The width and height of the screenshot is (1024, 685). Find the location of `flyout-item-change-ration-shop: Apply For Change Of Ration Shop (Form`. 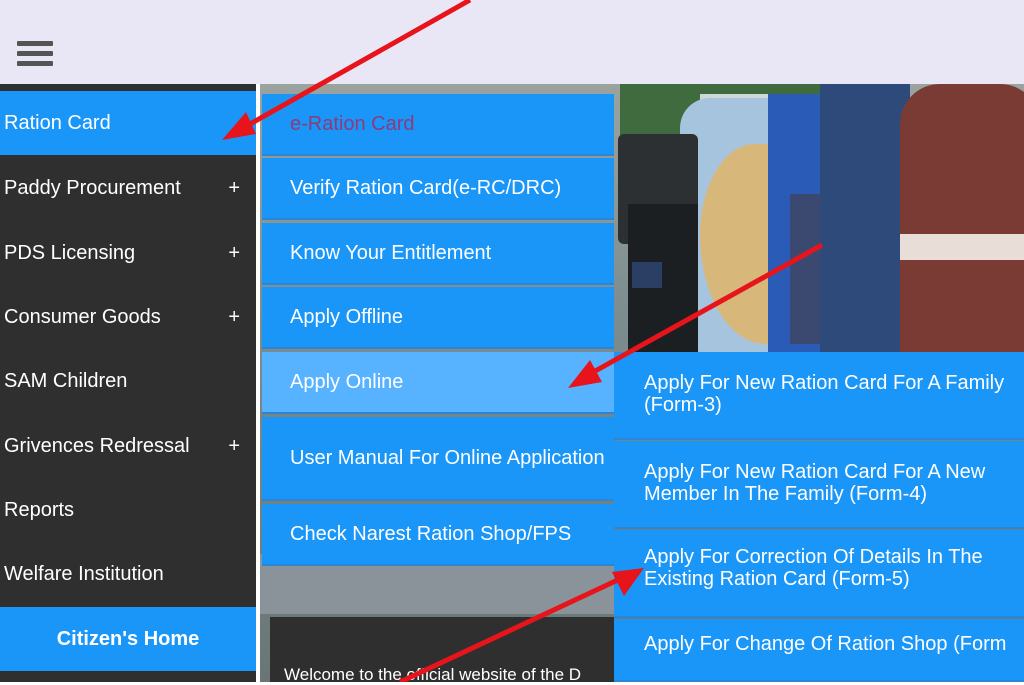

flyout-item-change-ration-shop: Apply For Change Of Ration Shop (Form is located at coordinates (819, 650).